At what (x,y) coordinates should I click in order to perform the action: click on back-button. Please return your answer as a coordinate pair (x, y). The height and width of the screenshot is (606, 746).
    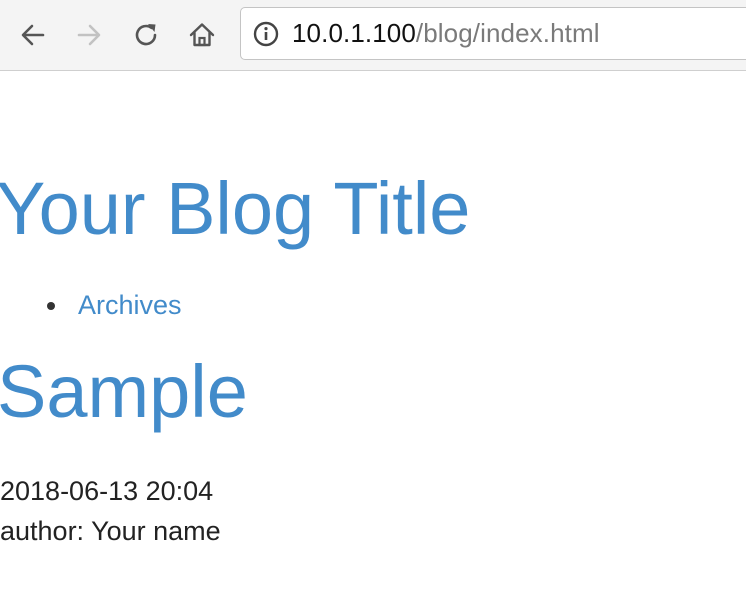
    Looking at the image, I should click on (33, 35).